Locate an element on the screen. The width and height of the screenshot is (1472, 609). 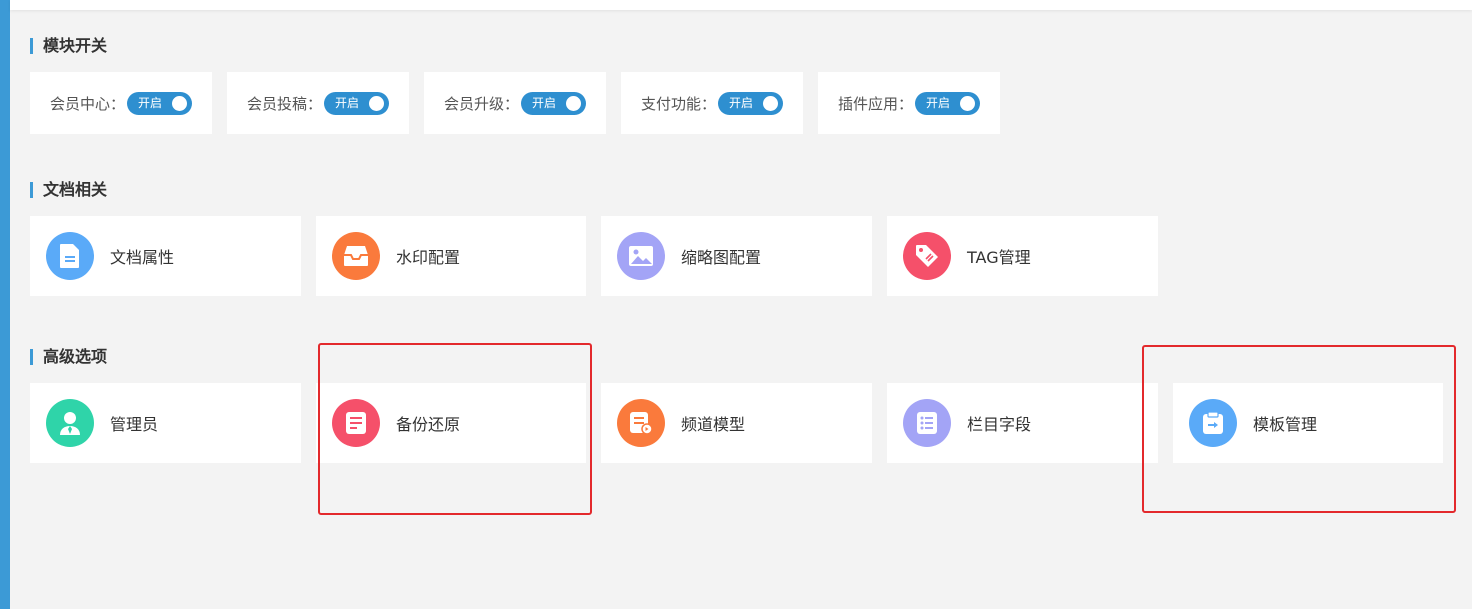
section-title-documents: 文档相关 is located at coordinates (68, 190).